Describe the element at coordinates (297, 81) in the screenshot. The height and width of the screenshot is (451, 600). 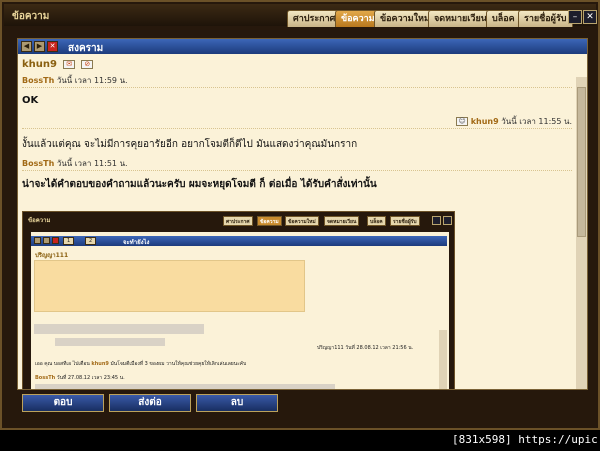
I see `message-header: BossTh วันนี้ เวลา 11:59 น.` at that location.